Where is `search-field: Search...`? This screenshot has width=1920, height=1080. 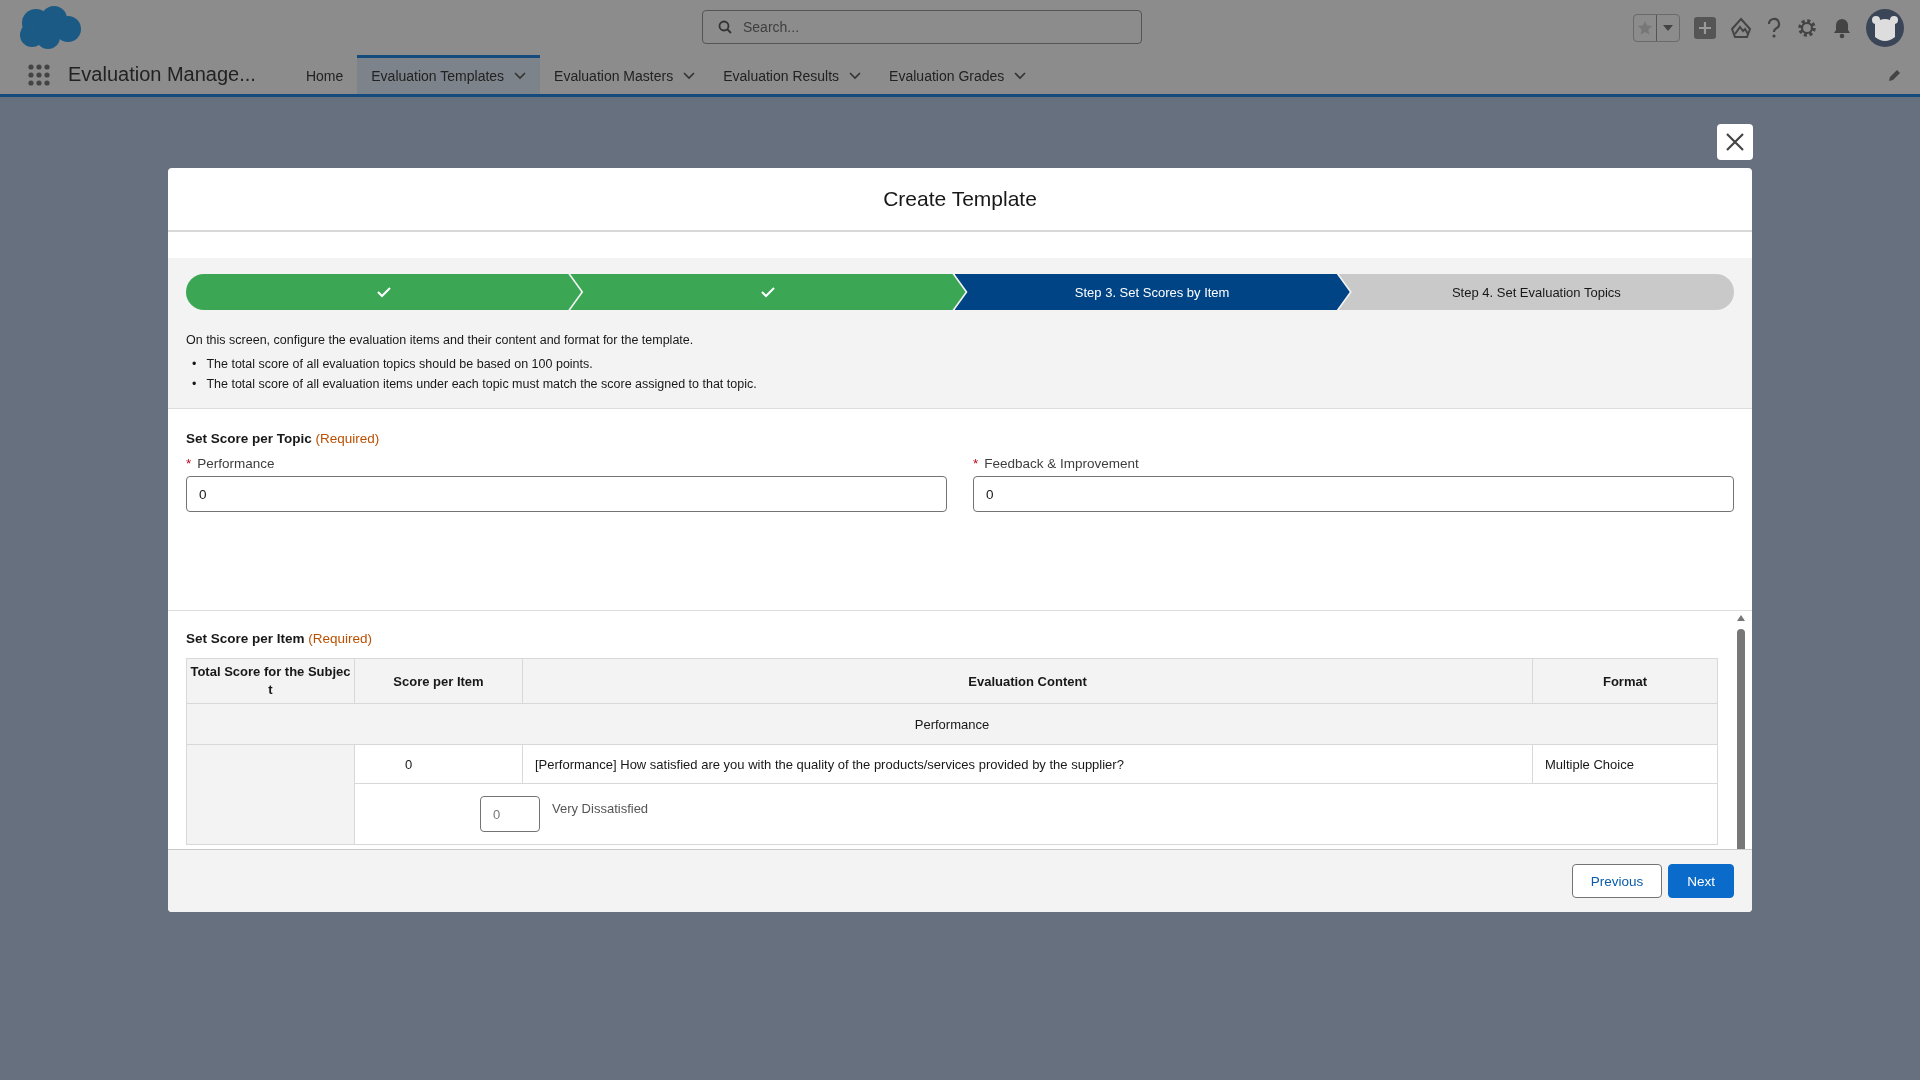 search-field: Search... is located at coordinates (922, 27).